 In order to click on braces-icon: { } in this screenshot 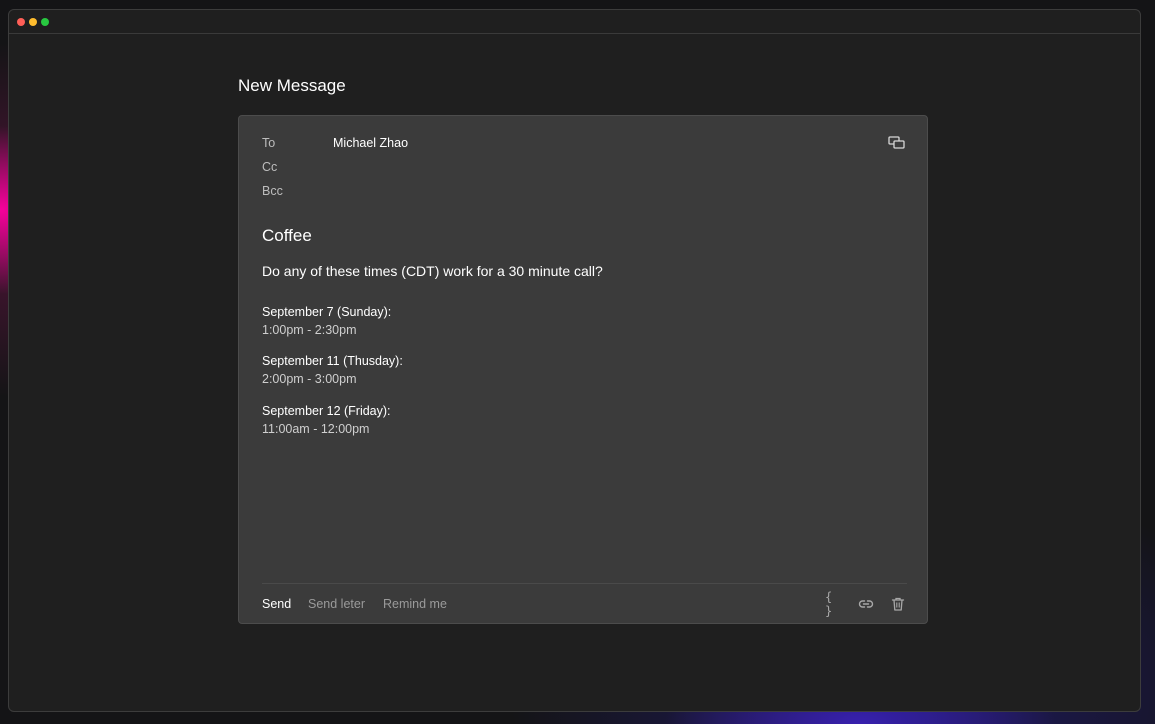, I will do `click(834, 604)`.